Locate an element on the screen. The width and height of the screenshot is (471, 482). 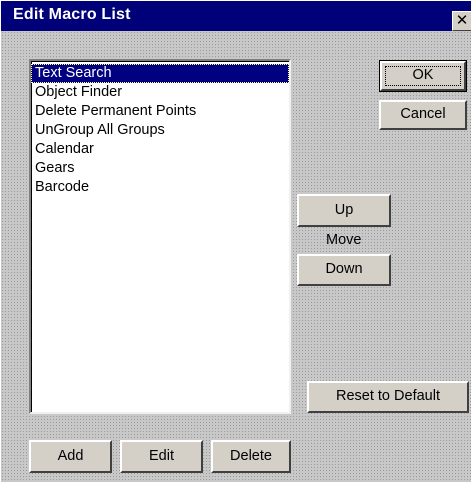
list-item: Delete Permanent Points is located at coordinates (160, 111).